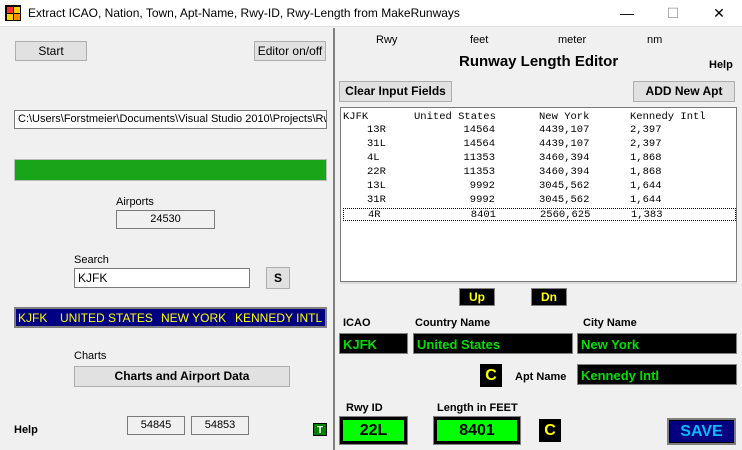  I want to click on search-label: Search, so click(91, 260).